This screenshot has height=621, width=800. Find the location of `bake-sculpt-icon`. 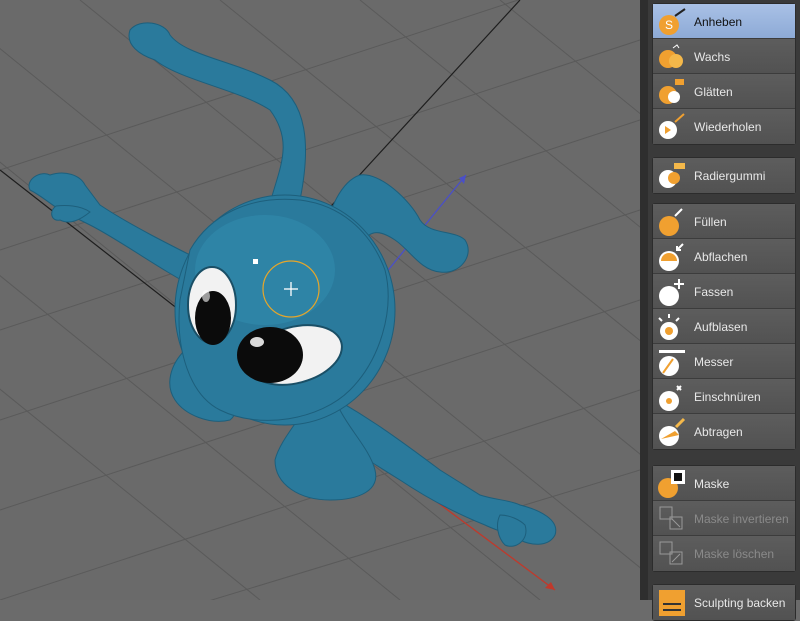

bake-sculpt-icon is located at coordinates (672, 603).